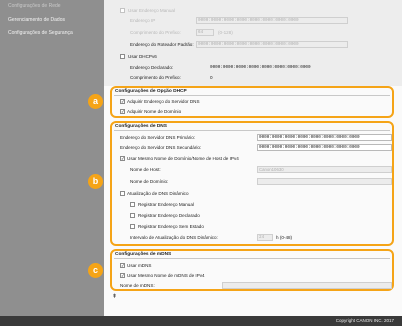 The image size is (402, 326). I want to click on register-stateless-label: Registrar Endereço Sem Estado, so click(171, 226).